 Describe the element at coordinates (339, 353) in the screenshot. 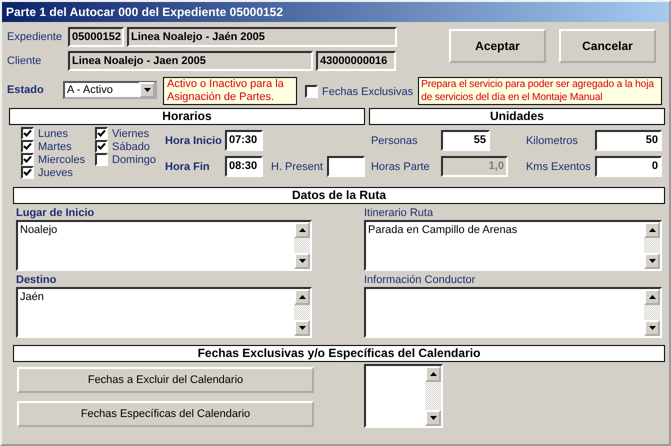

I see `section-header: Fechas Exclusivas y/o Específicas del Calendario` at that location.